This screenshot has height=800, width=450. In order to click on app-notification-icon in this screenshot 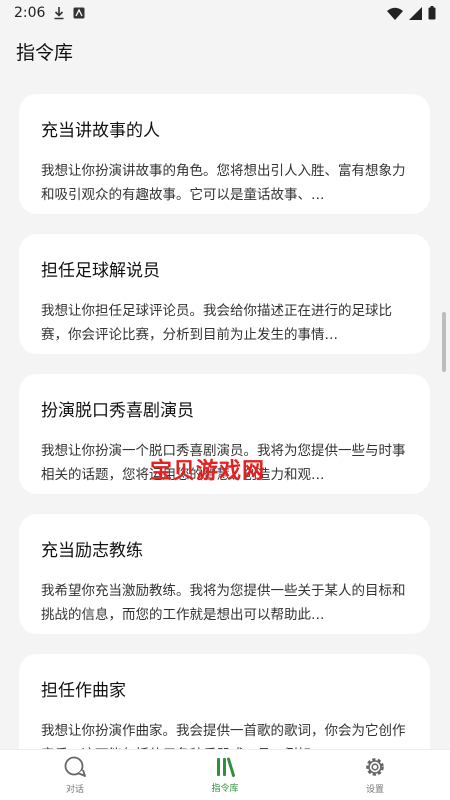, I will do `click(79, 13)`.